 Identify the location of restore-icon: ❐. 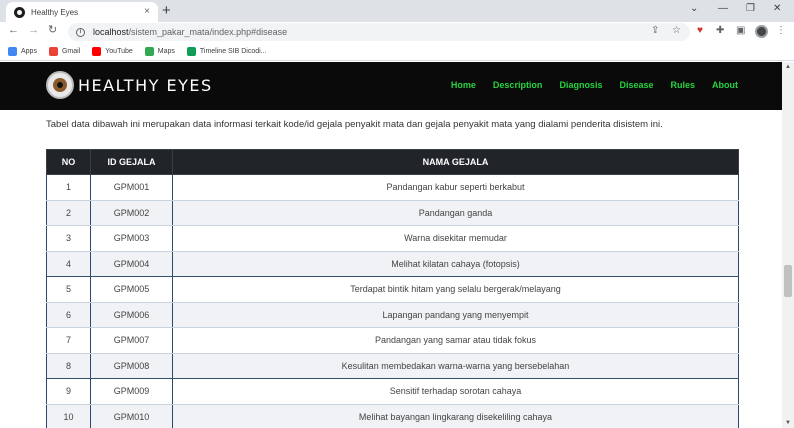
(750, 8).